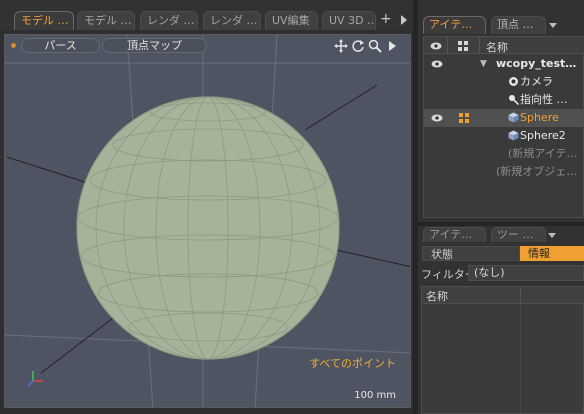 The width and height of the screenshot is (584, 414). Describe the element at coordinates (502, 350) in the screenshot. I see `properties-table: 名称` at that location.